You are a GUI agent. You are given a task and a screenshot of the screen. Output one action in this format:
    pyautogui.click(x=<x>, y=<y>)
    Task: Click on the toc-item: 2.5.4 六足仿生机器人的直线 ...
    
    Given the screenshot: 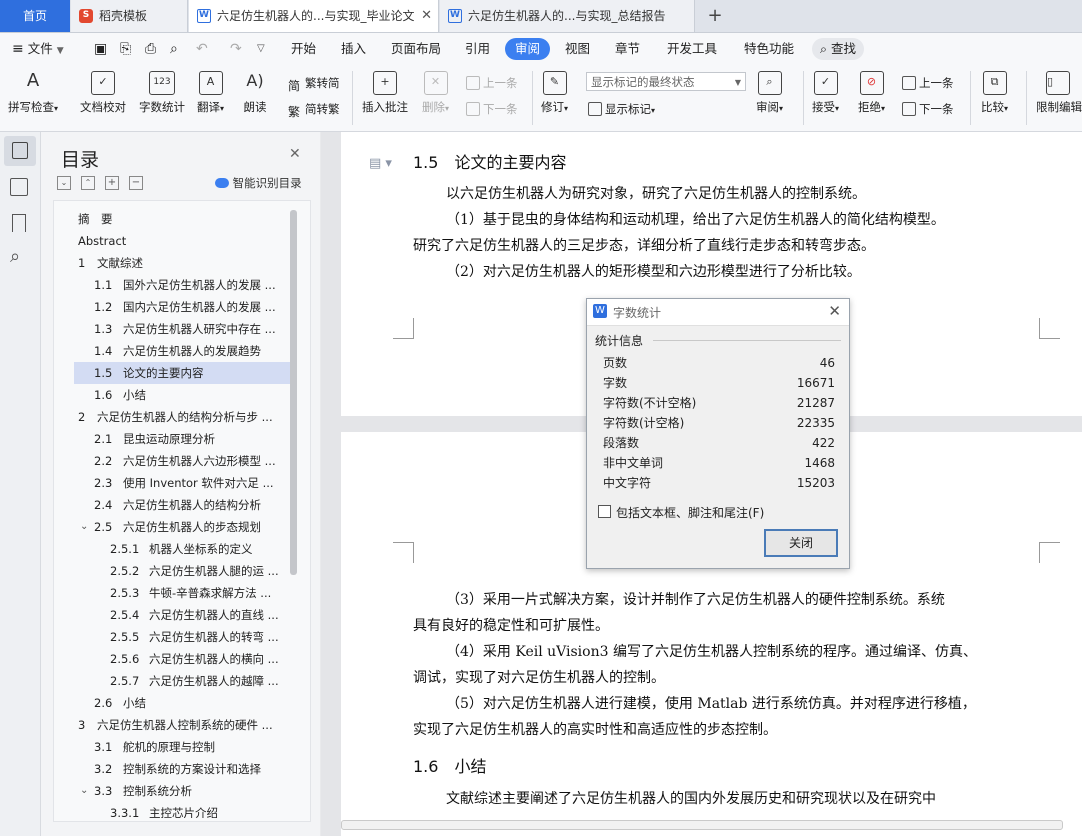 What is the action you would take?
    pyautogui.click(x=182, y=615)
    